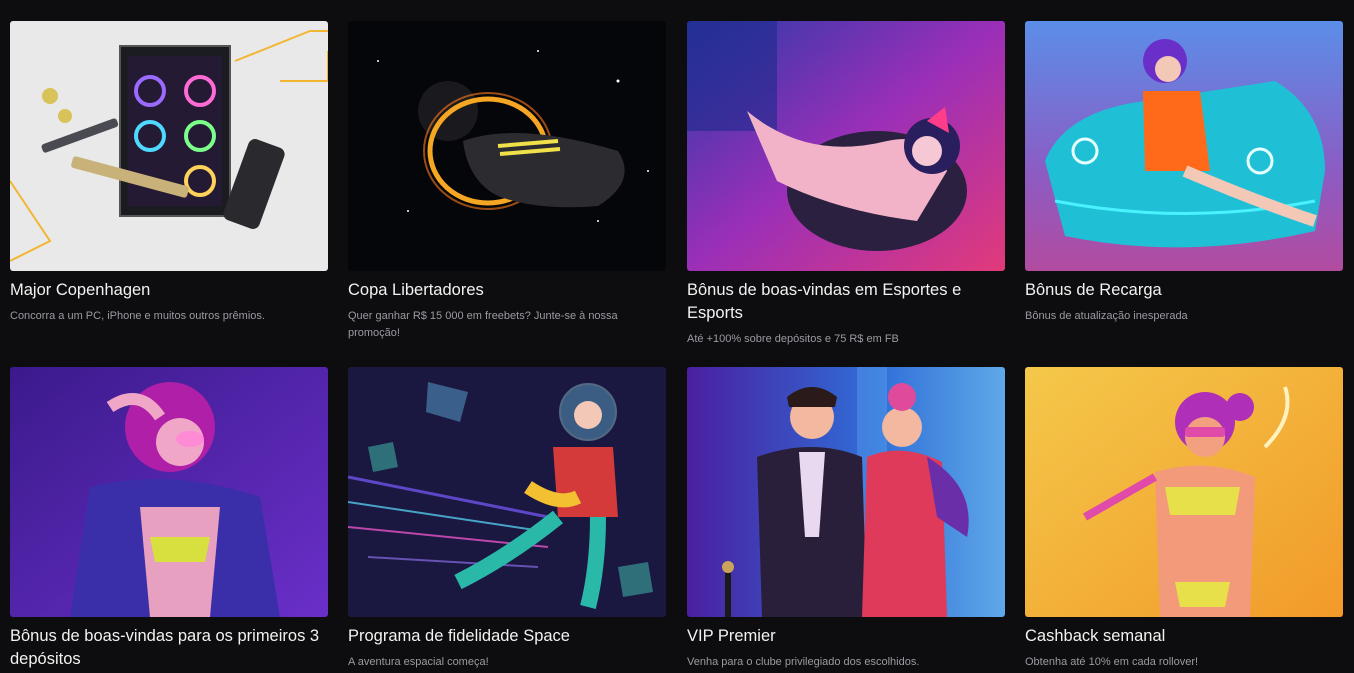 The height and width of the screenshot is (673, 1354). I want to click on gamer-girl-image, so click(846, 146).